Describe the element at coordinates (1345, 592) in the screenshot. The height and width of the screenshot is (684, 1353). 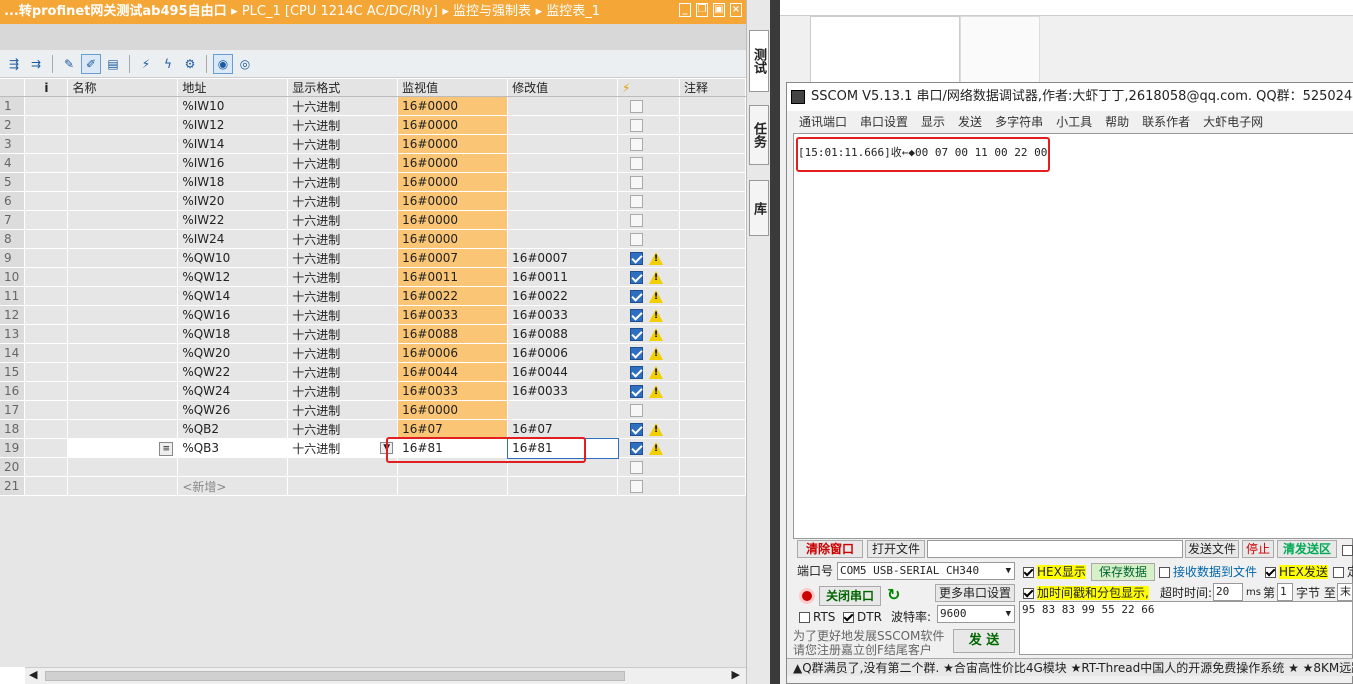
I see `end-select: 末` at that location.